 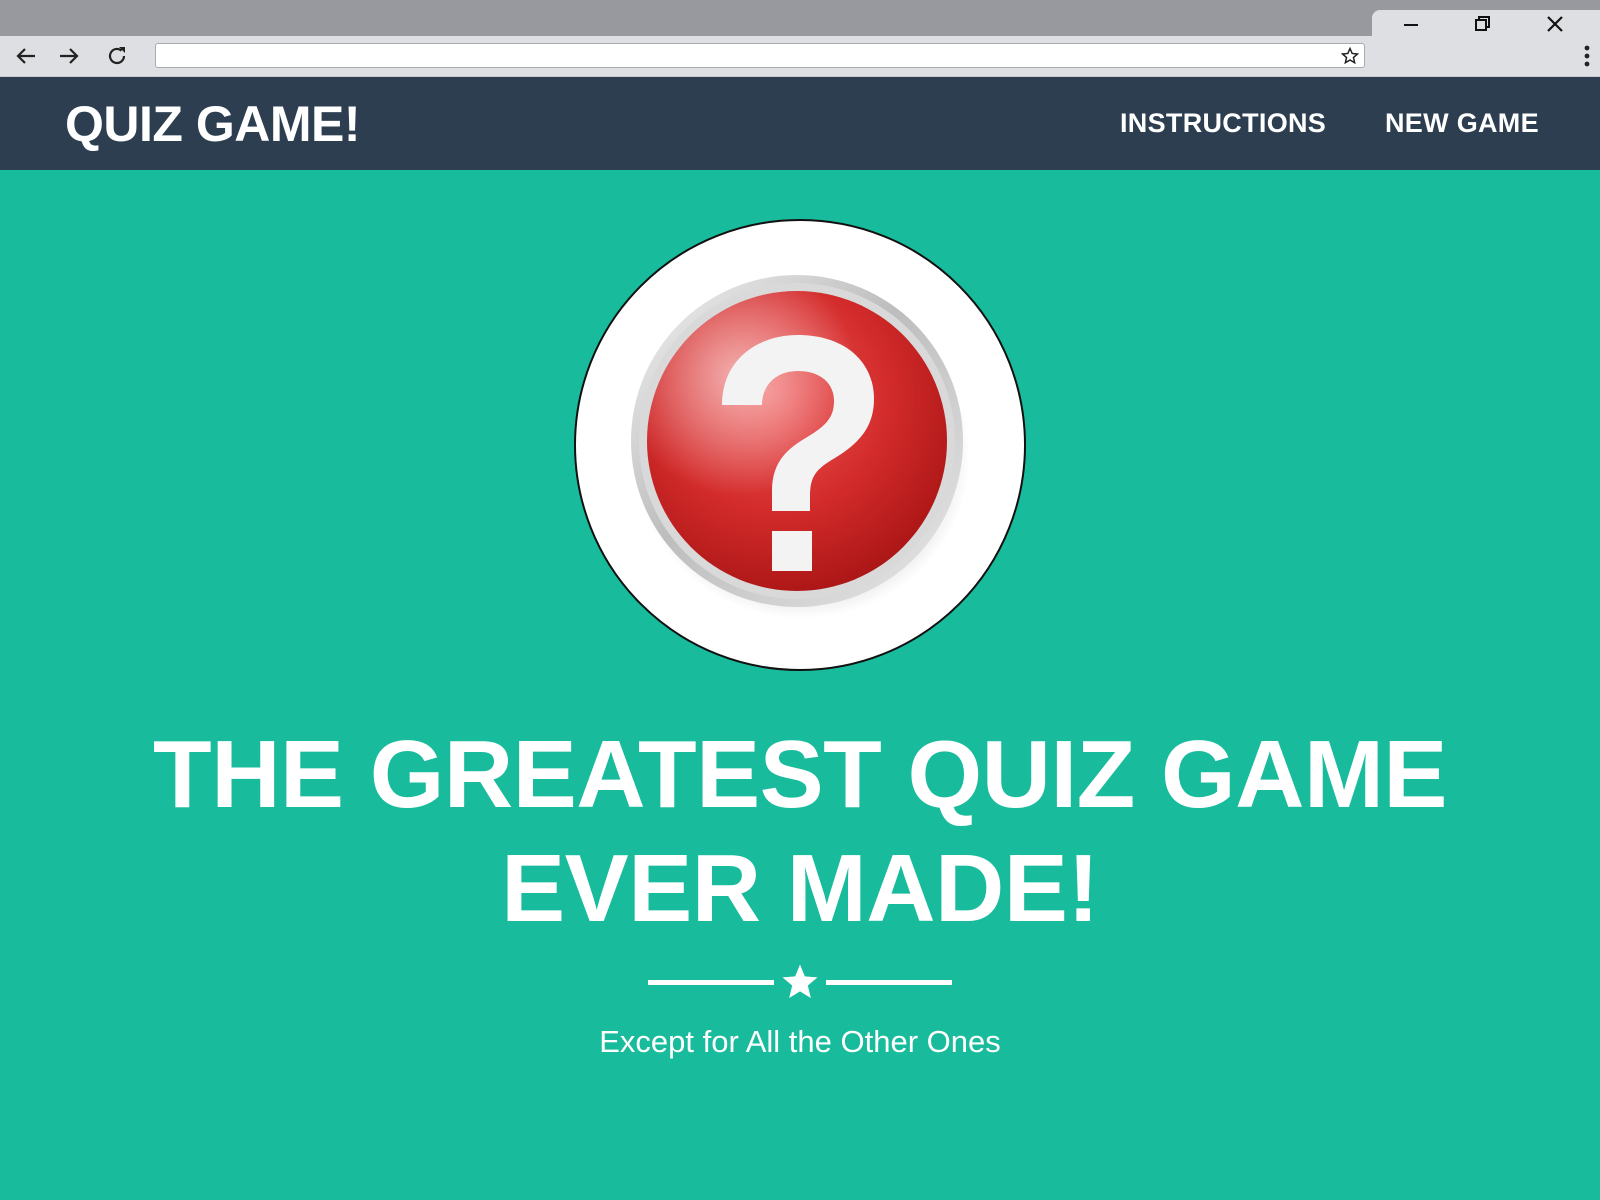 I want to click on browser-toolbar, so click(x=800, y=56).